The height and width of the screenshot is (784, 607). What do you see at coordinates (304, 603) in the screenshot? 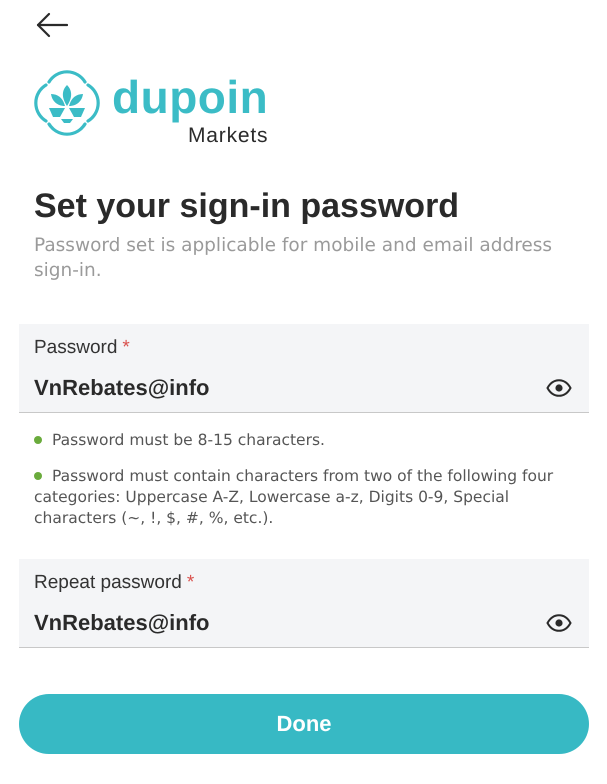
I see `password-field: Repeat password * VnRebates@info` at bounding box center [304, 603].